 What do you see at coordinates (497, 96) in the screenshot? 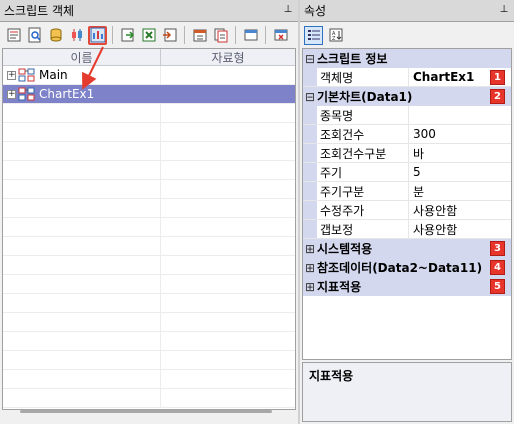
I see `annotation-badge: 2` at bounding box center [497, 96].